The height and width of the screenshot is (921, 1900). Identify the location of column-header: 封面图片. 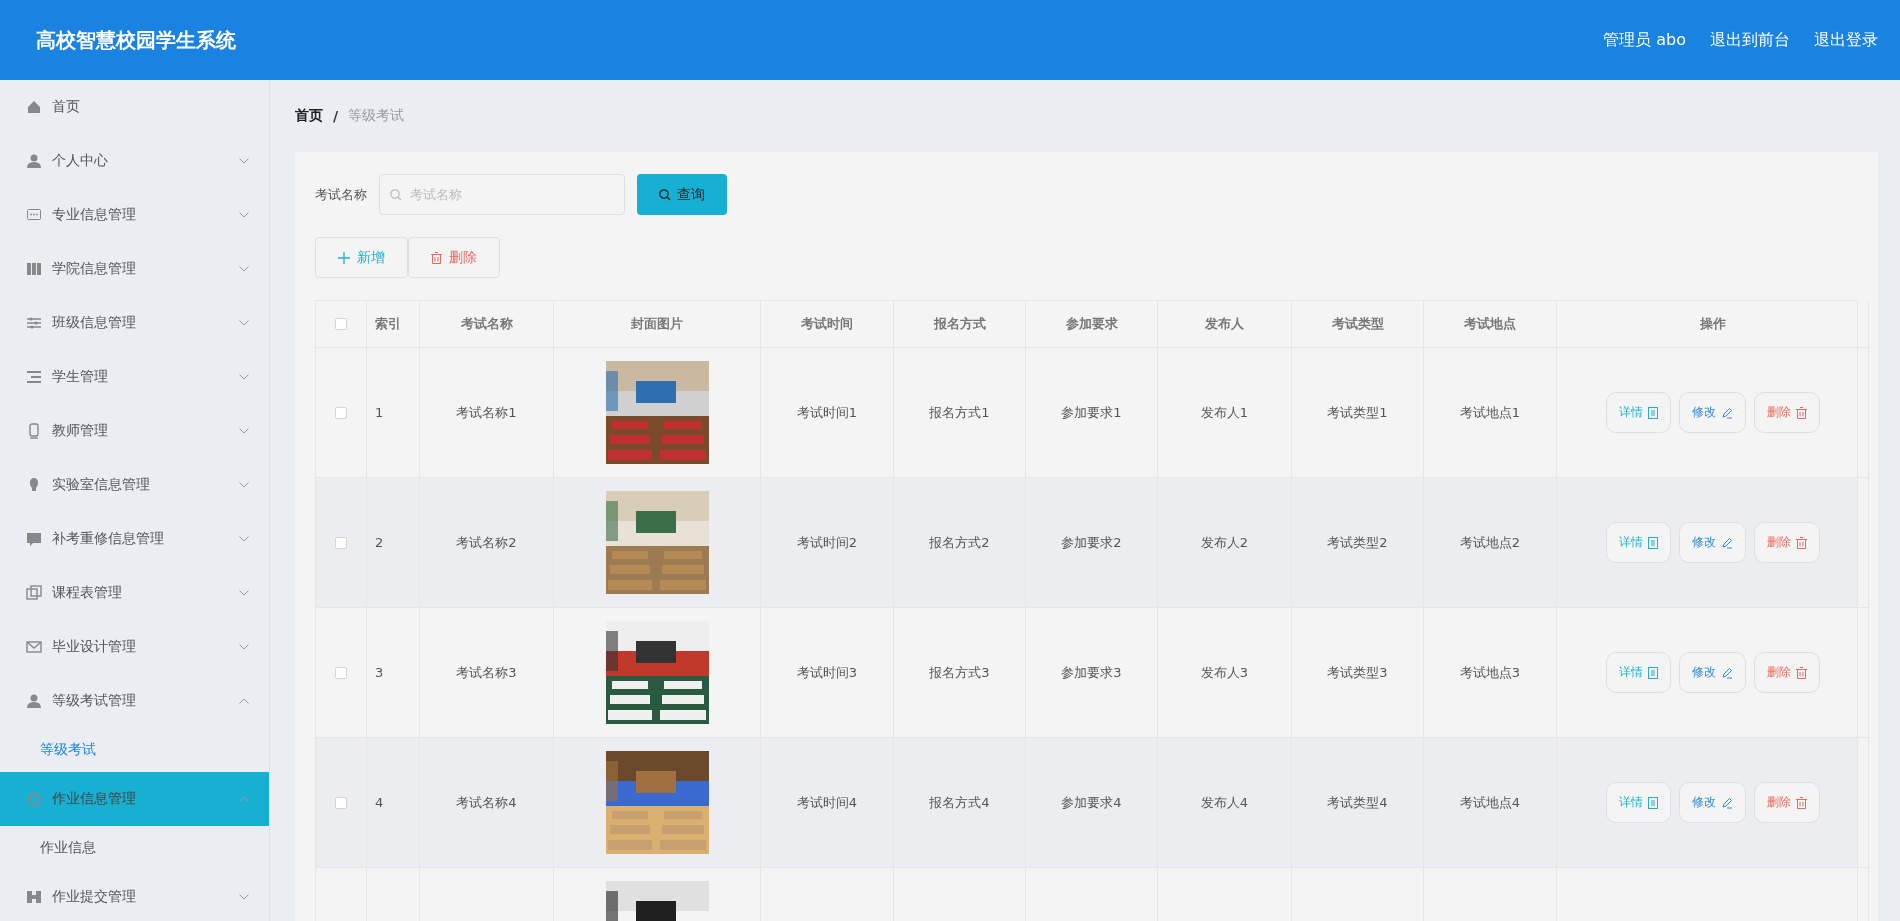
(657, 324).